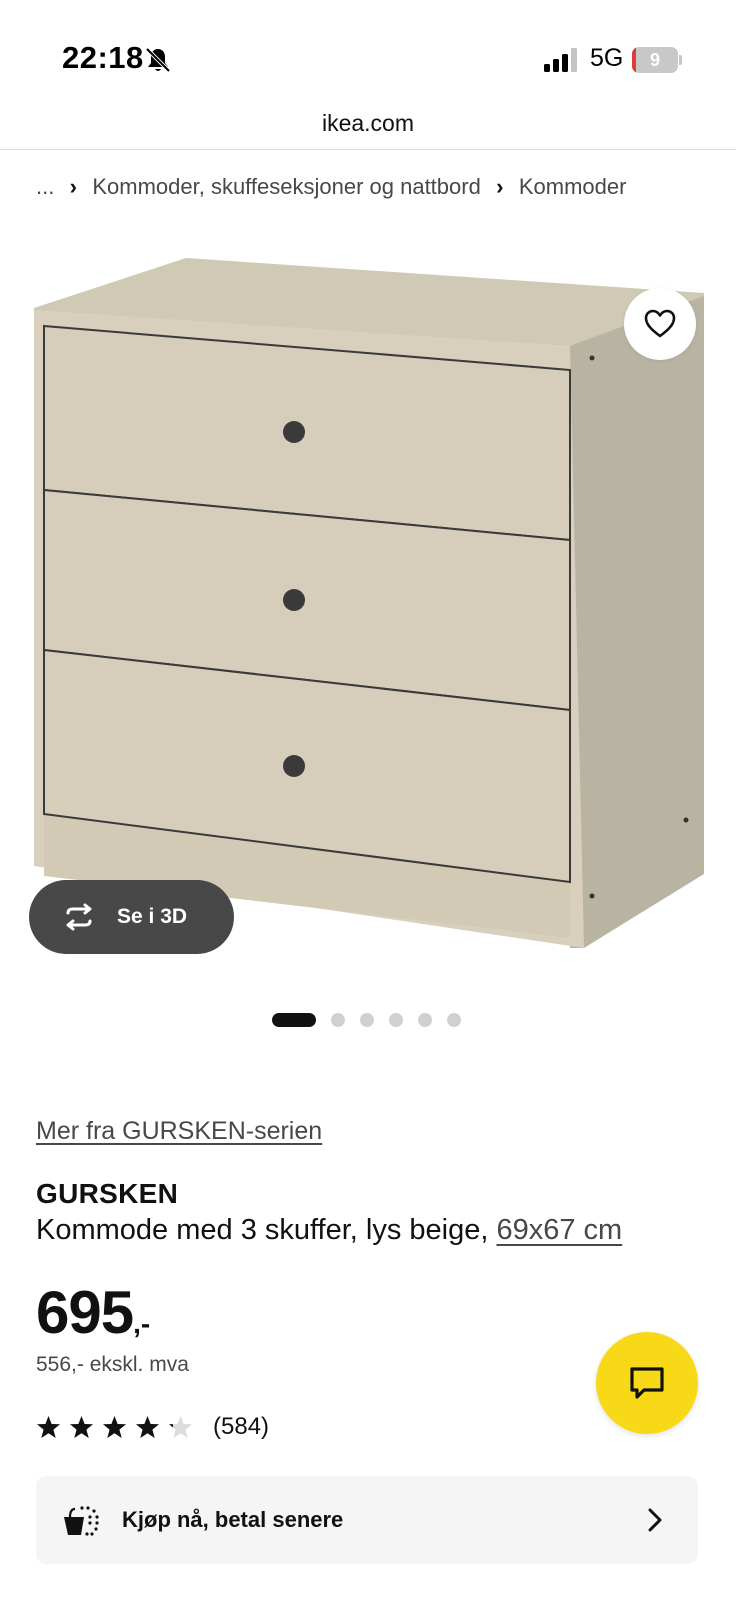 This screenshot has width=736, height=1600. I want to click on chevron-right-icon, so click(655, 1520).